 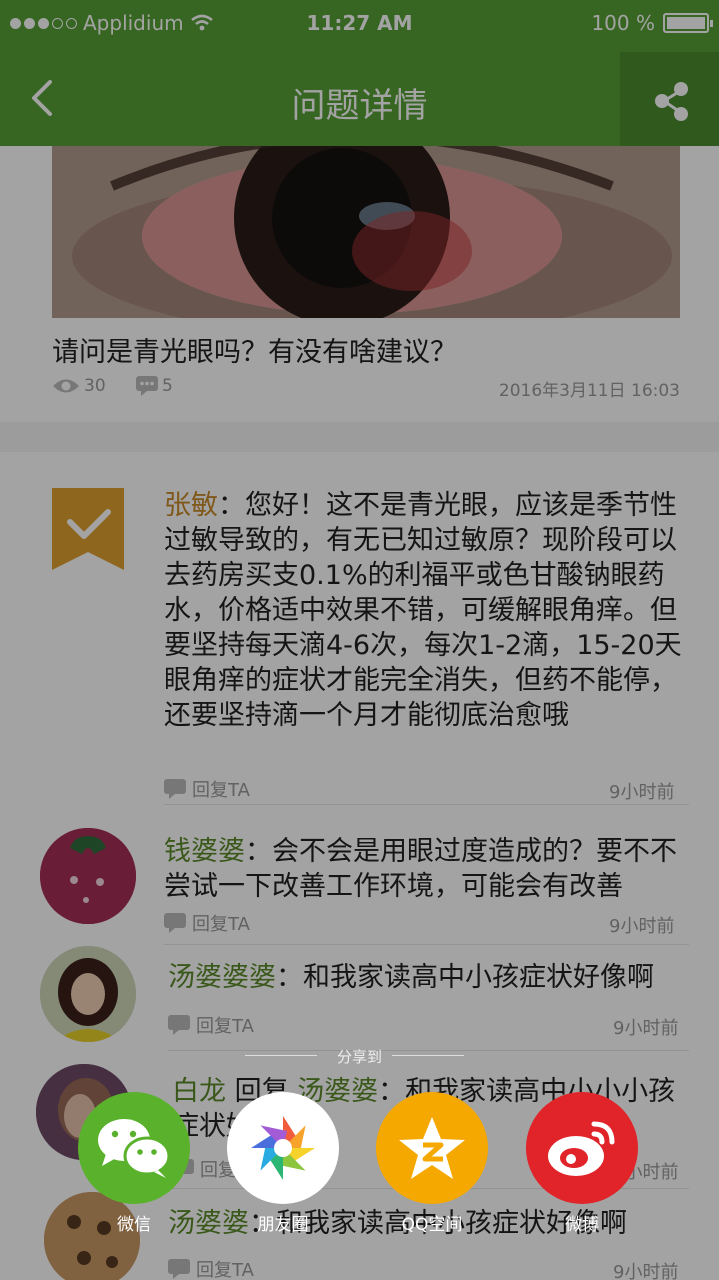 I want to click on share-qzone-label: QQ空间, so click(x=432, y=1225).